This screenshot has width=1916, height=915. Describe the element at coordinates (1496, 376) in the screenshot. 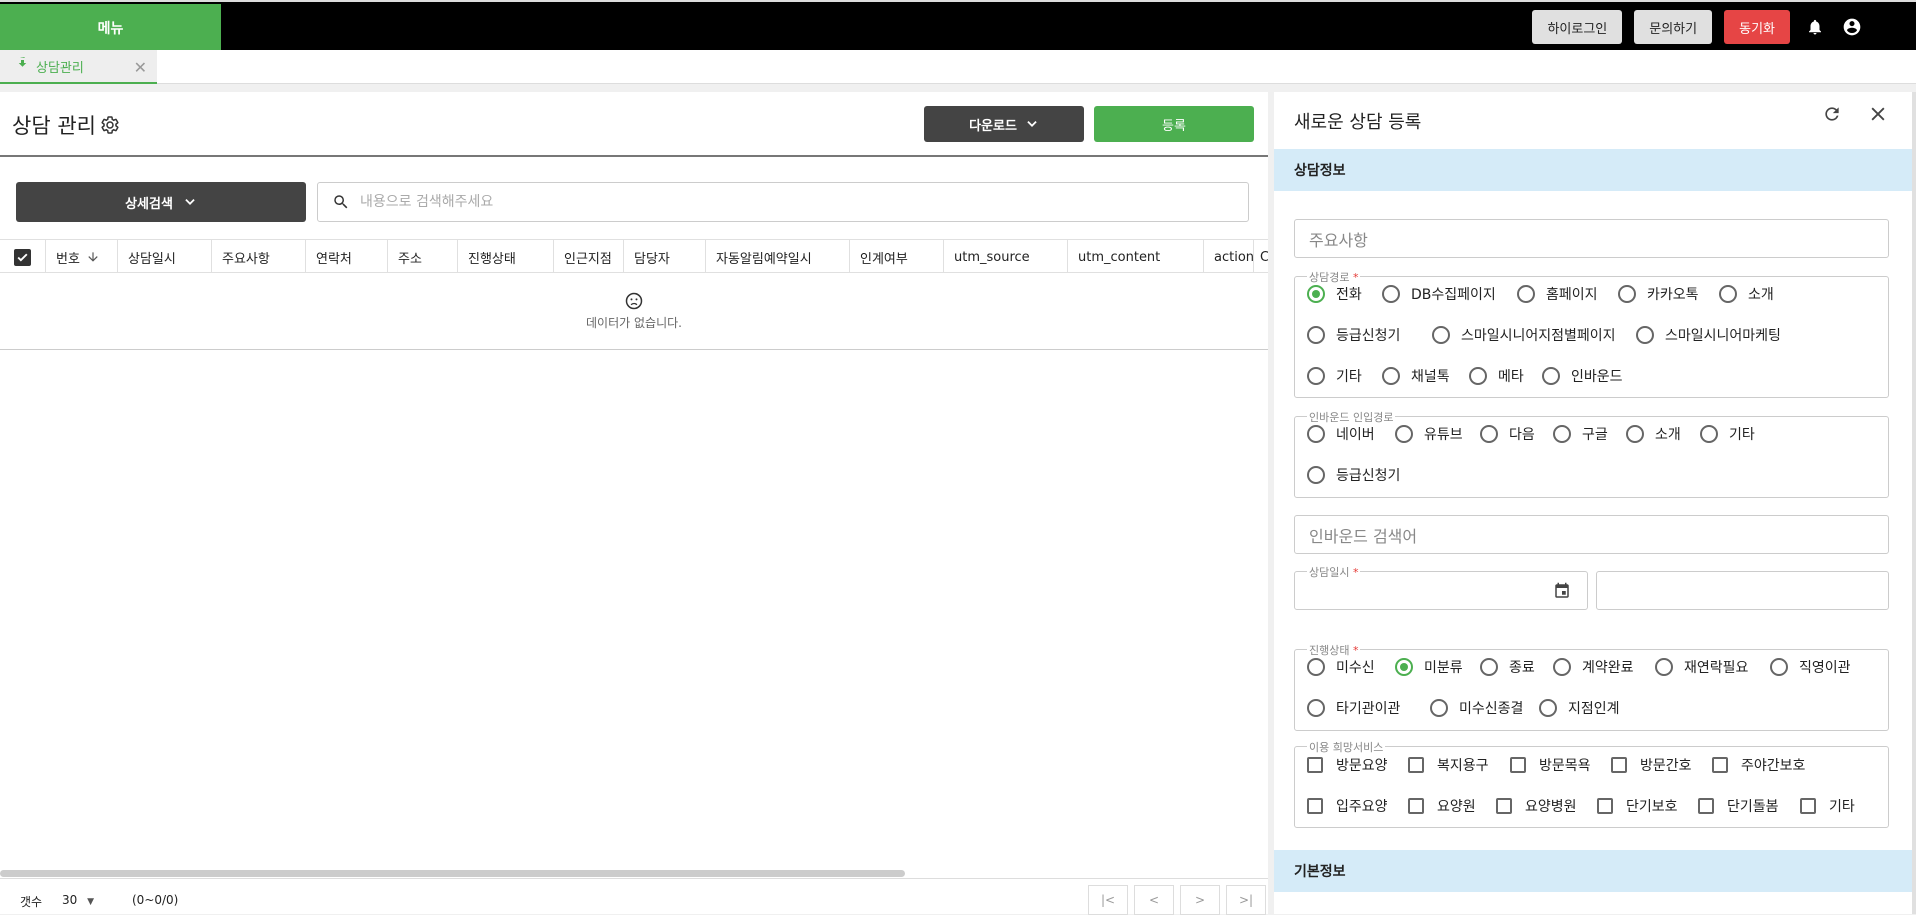

I see `radio-option: 메타` at that location.